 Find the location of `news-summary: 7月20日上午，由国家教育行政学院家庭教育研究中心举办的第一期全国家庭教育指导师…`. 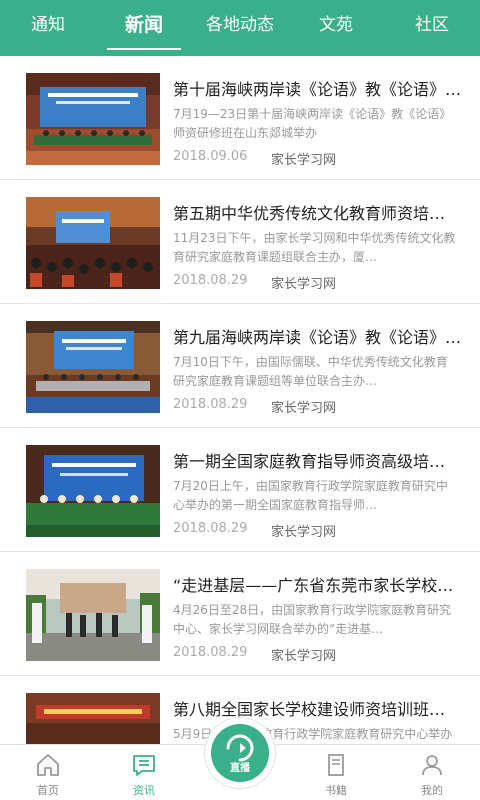

news-summary: 7月20日上午，由国家教育行政学院家庭教育研究中心举办的第一期全国家庭教育指导师… is located at coordinates (310, 495).